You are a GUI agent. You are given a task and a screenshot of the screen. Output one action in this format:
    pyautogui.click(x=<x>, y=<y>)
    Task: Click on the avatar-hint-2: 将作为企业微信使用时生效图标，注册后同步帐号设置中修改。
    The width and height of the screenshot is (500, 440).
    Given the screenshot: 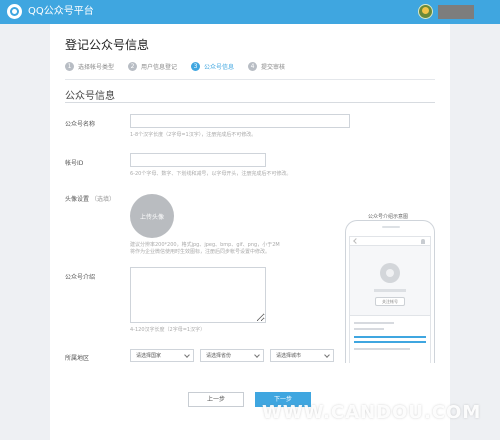 What is the action you would take?
    pyautogui.click(x=200, y=252)
    